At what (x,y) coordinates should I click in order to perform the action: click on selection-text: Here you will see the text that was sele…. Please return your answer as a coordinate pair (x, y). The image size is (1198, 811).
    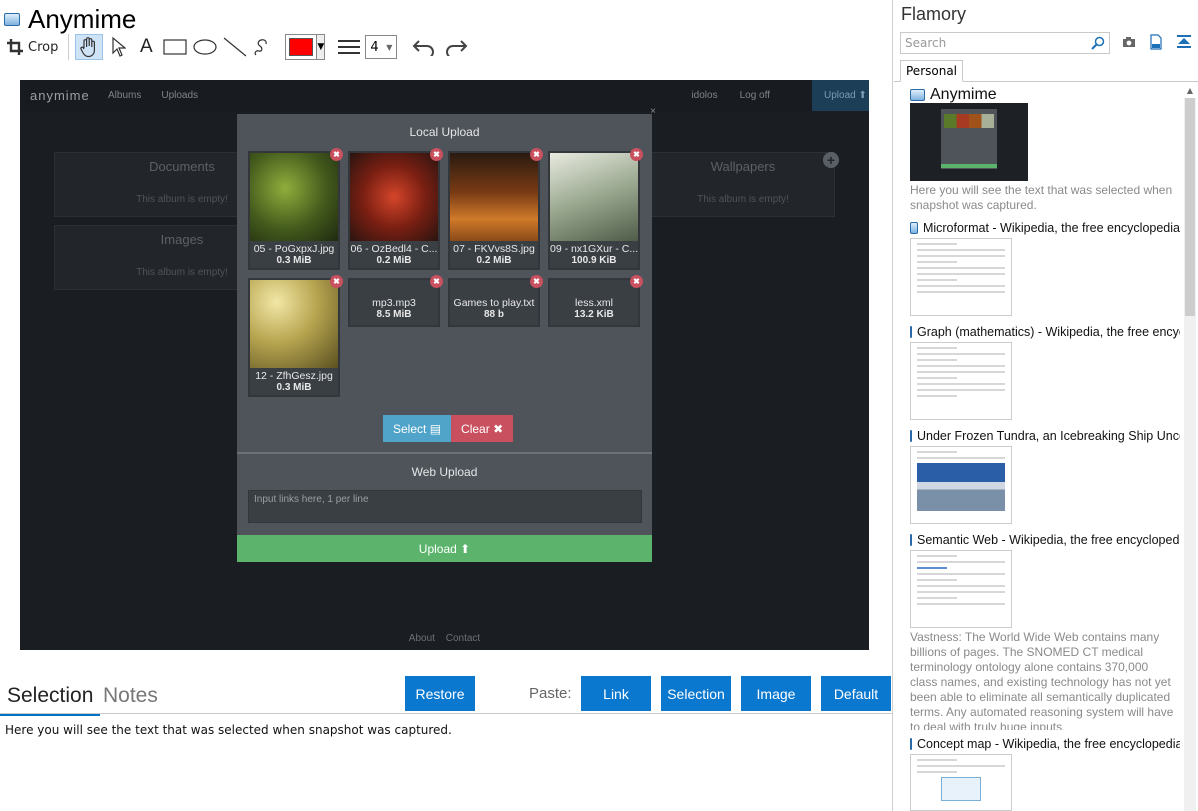
    Looking at the image, I should click on (228, 730).